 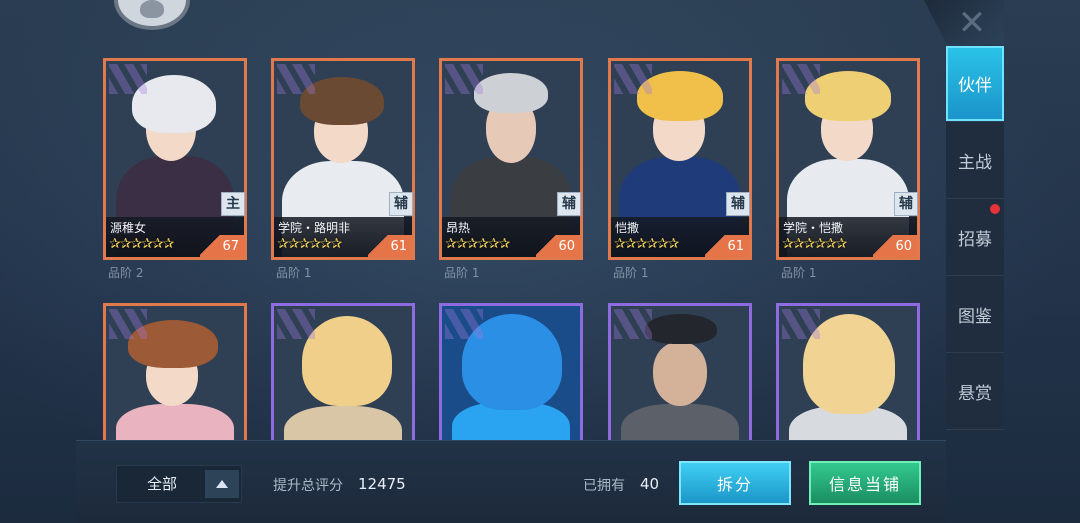 What do you see at coordinates (848, 159) in the screenshot?
I see `partner-card: 辅 学院・恺撒 ✰✰✰✰✰✰ 60` at bounding box center [848, 159].